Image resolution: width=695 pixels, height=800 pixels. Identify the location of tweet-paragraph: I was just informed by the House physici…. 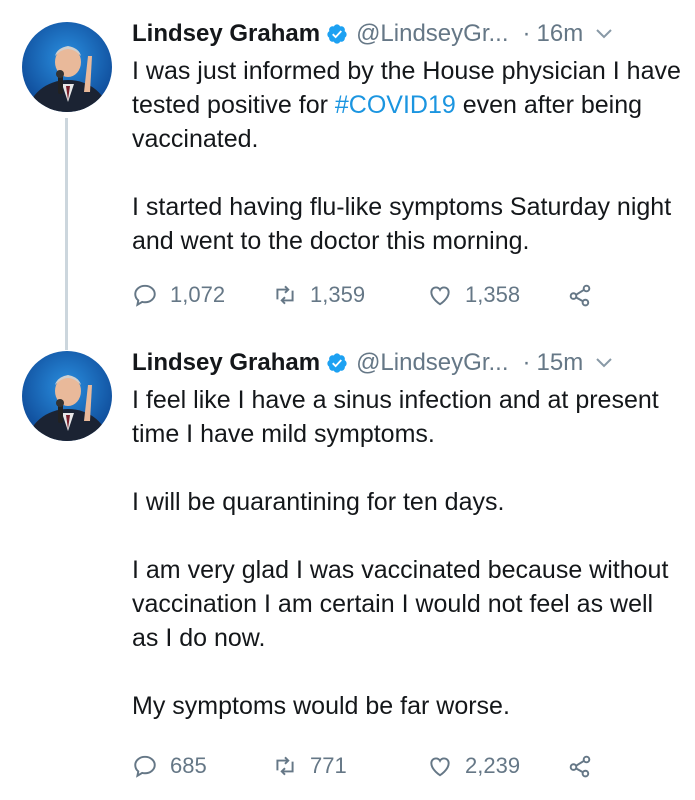
(407, 105).